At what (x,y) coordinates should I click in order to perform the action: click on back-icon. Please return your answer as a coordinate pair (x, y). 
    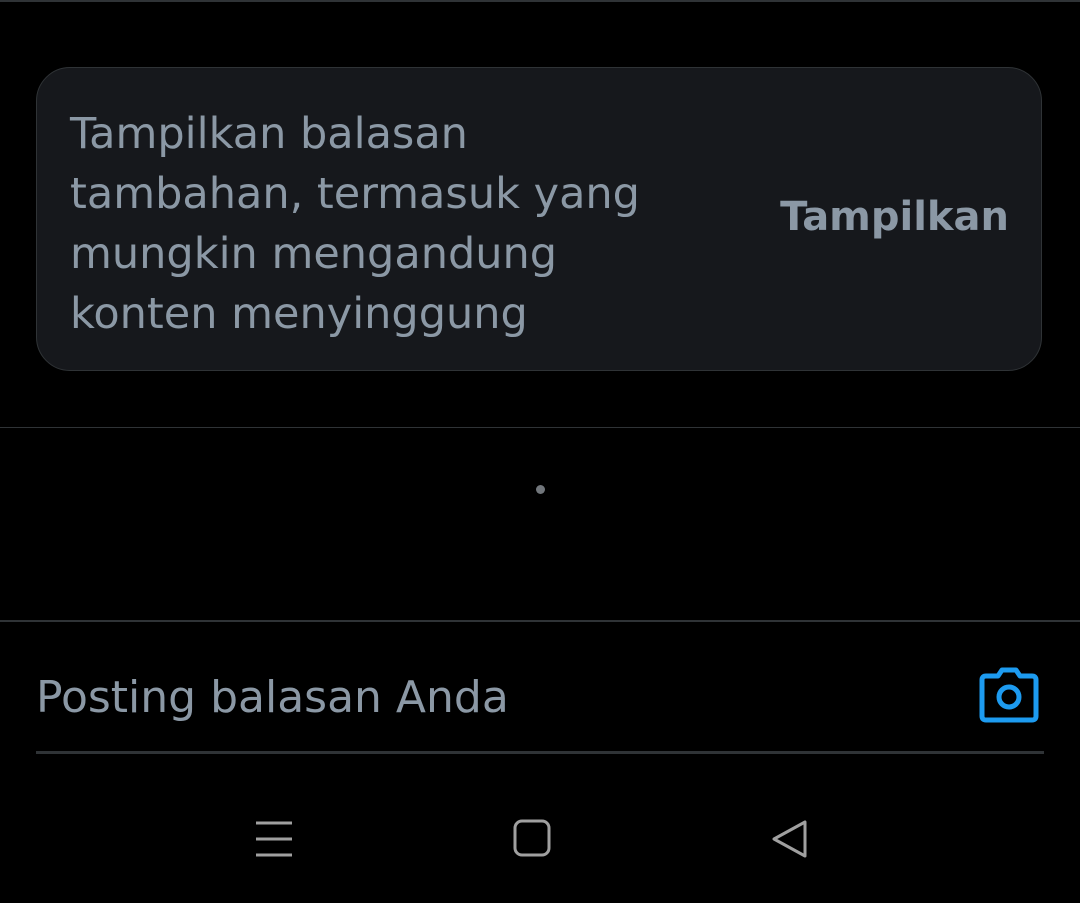
    Looking at the image, I should click on (790, 839).